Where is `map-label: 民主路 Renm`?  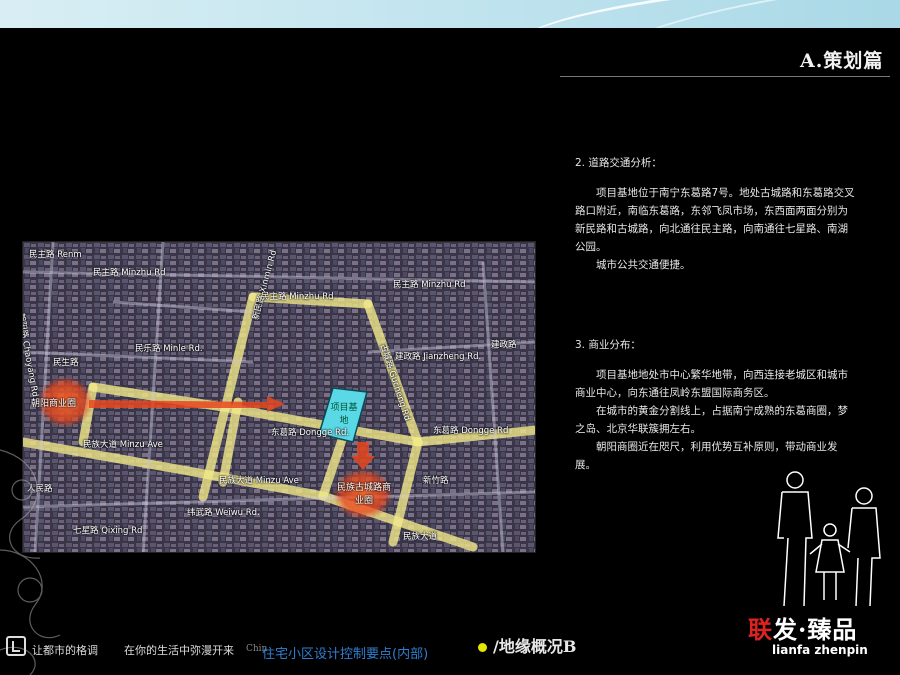
map-label: 民主路 Renm is located at coordinates (55, 255).